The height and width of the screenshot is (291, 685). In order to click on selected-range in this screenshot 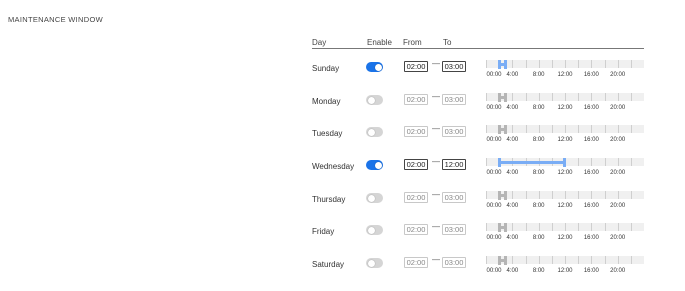, I will do `click(502, 260)`.